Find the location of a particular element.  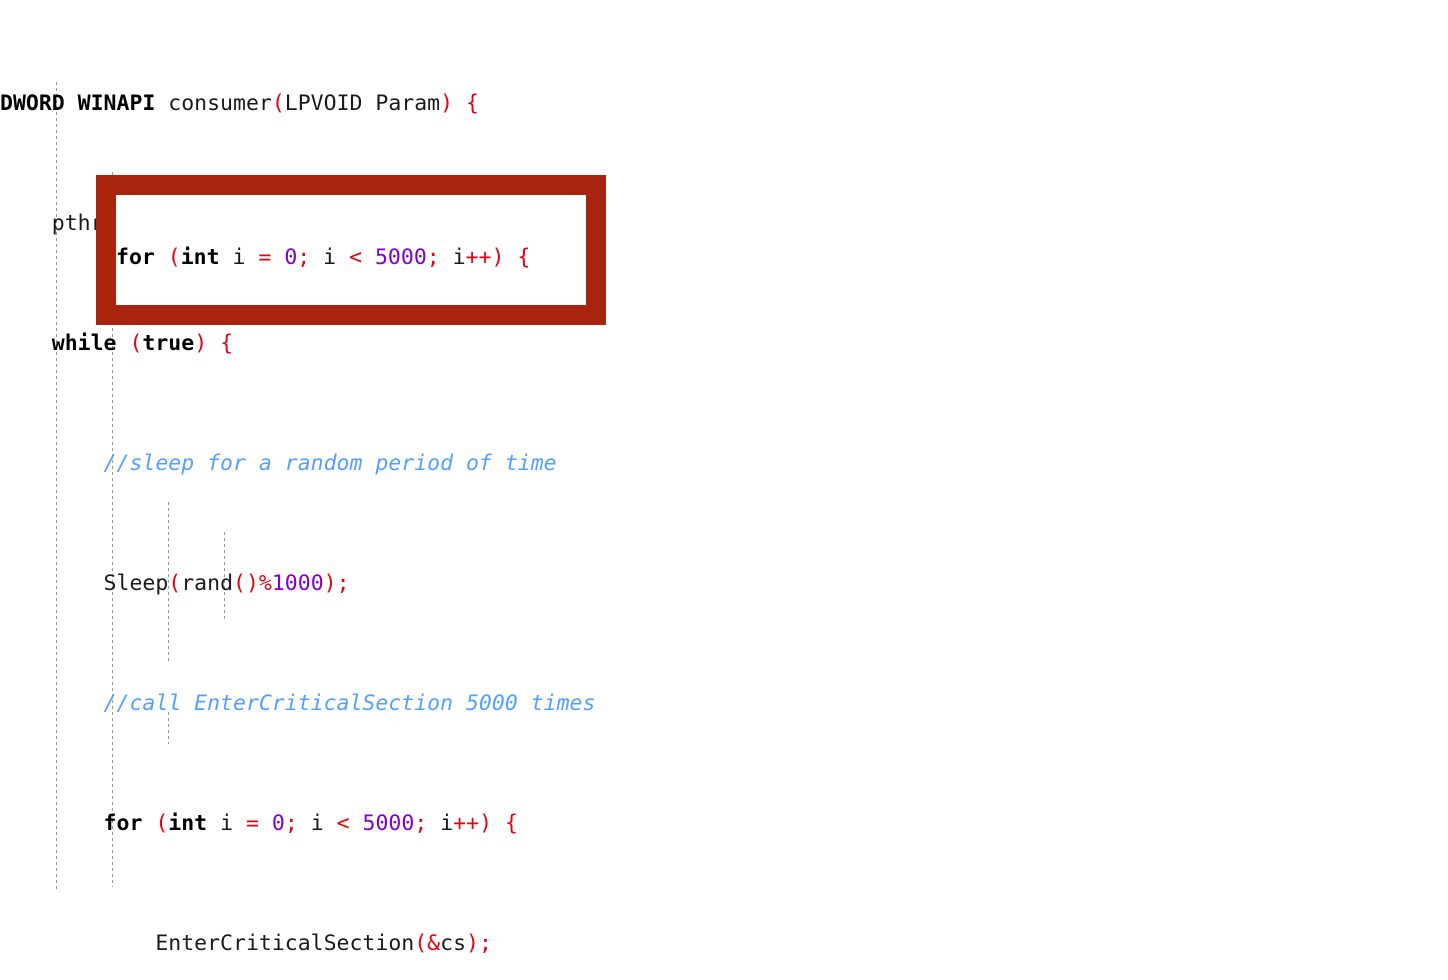

token-identifier: LPVOID Param is located at coordinates (362, 103).